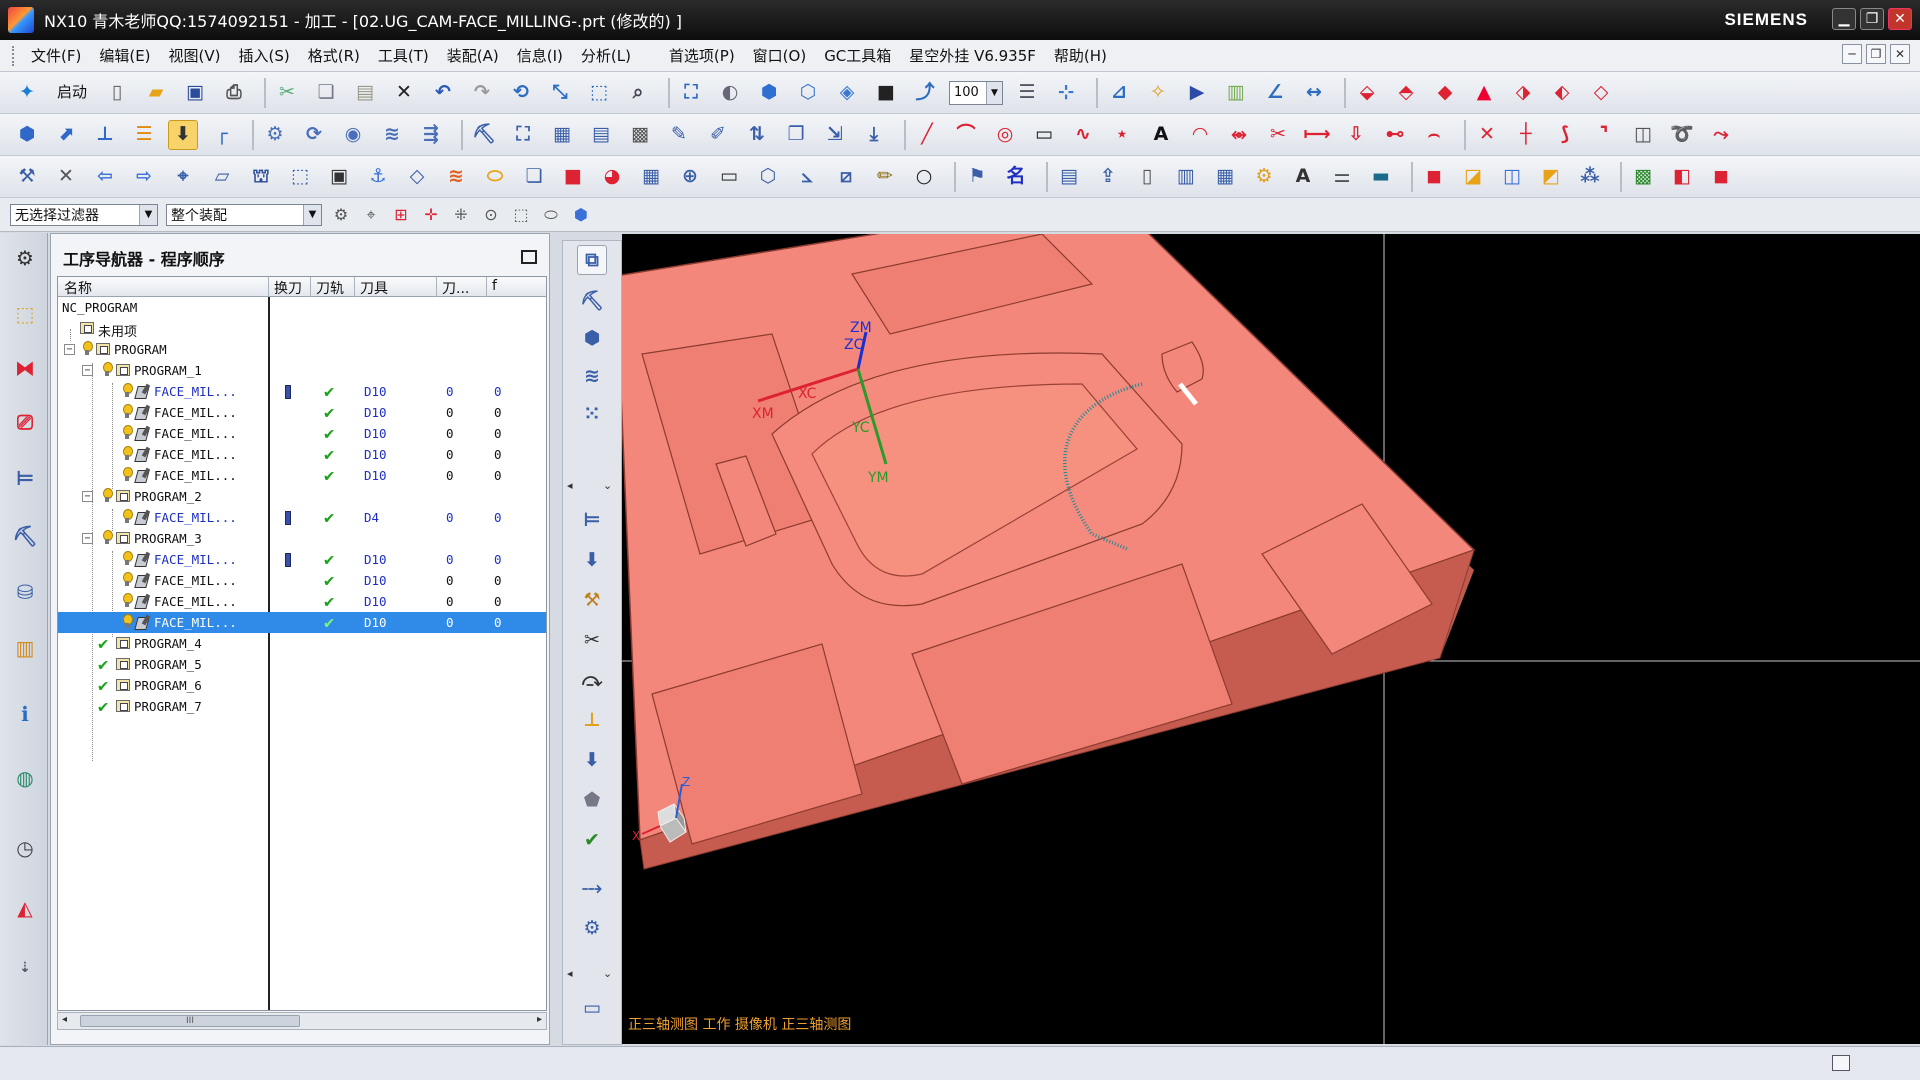 The height and width of the screenshot is (1080, 1920). Describe the element at coordinates (1278, 135) in the screenshot. I see `trim-icon: ✂` at that location.